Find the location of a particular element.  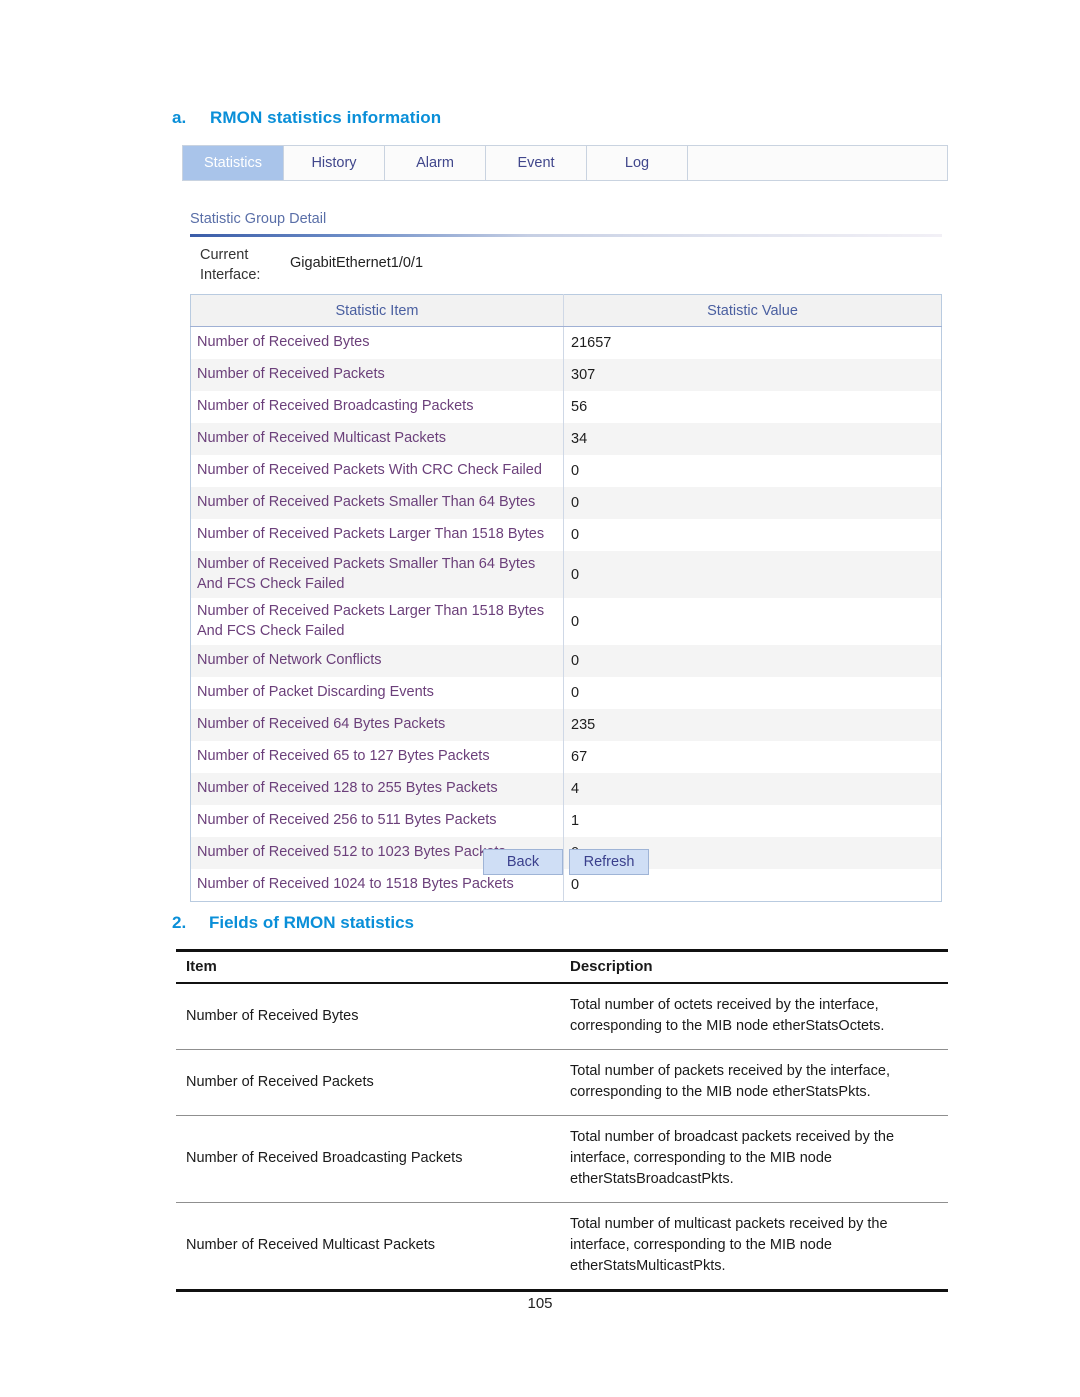

statistic-item: Number of Received Bytes is located at coordinates (377, 342).